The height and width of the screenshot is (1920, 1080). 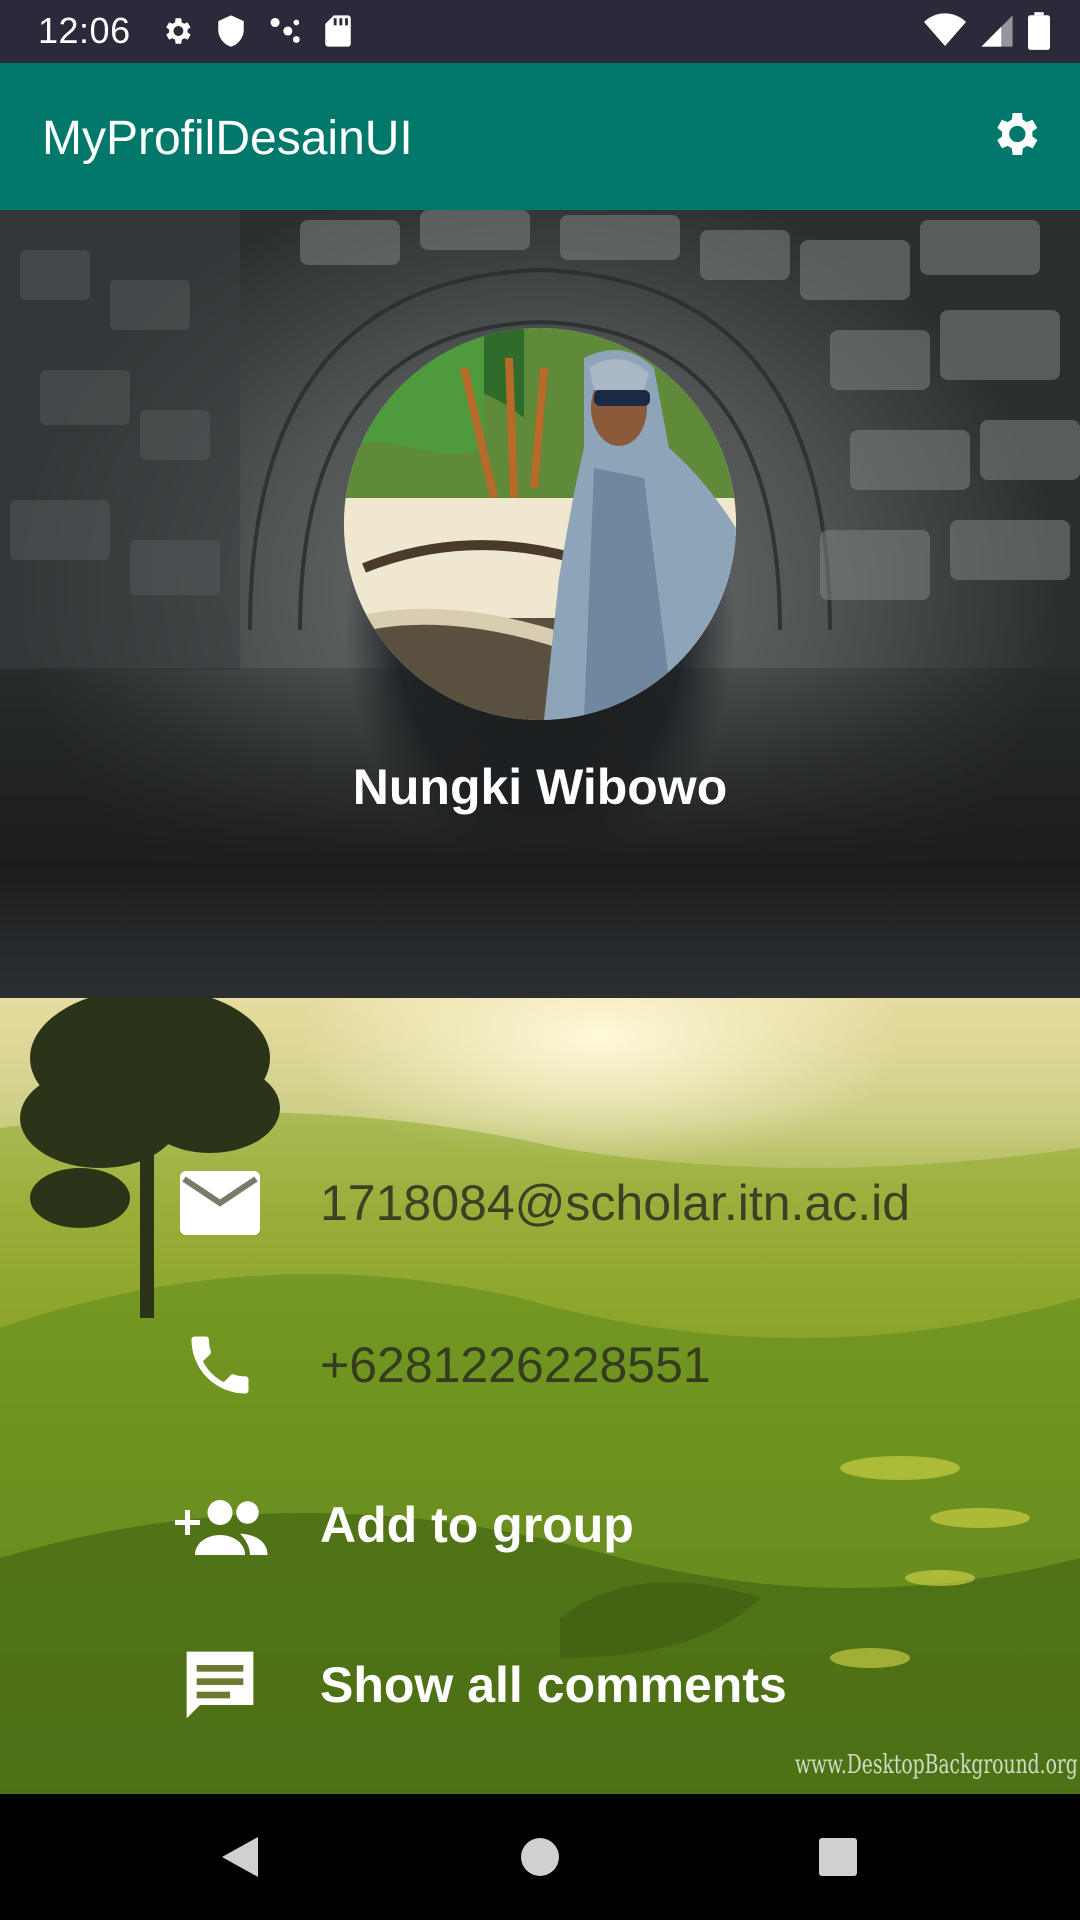 I want to click on phone-row: +6281226228551, so click(x=610, y=1365).